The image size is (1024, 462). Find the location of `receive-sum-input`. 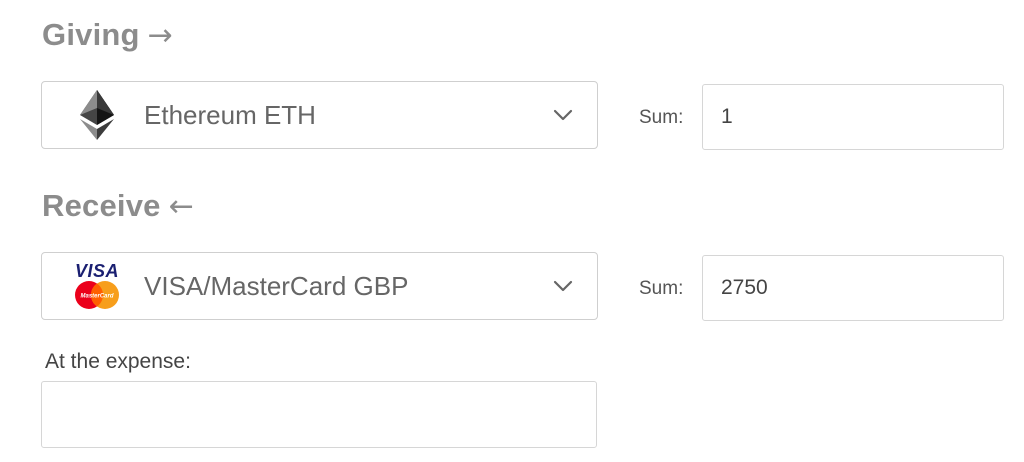

receive-sum-input is located at coordinates (853, 288).